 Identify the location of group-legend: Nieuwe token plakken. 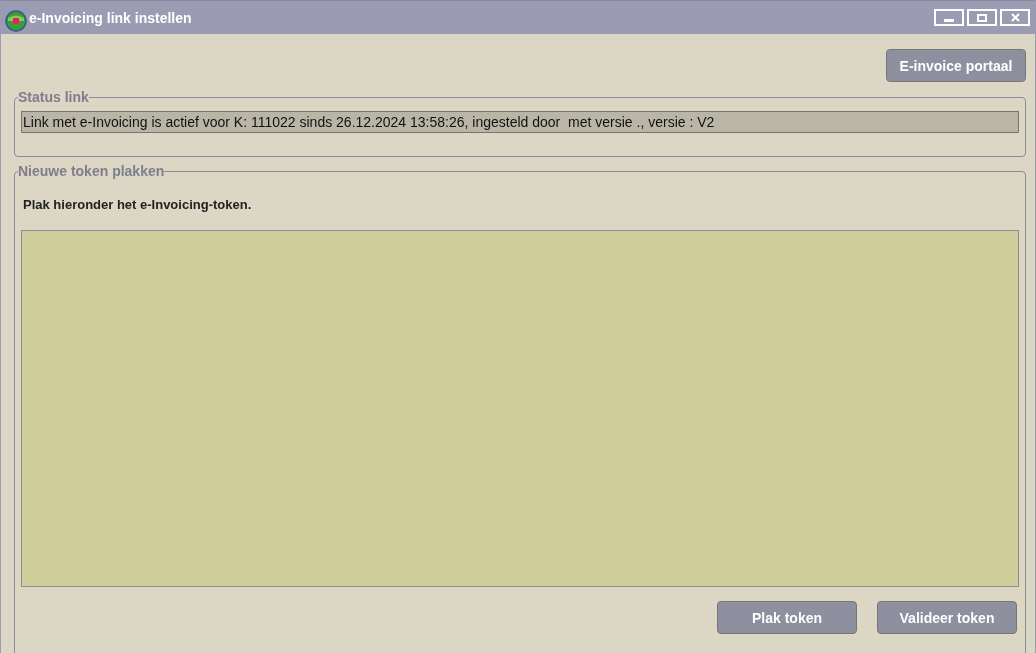
(91, 171).